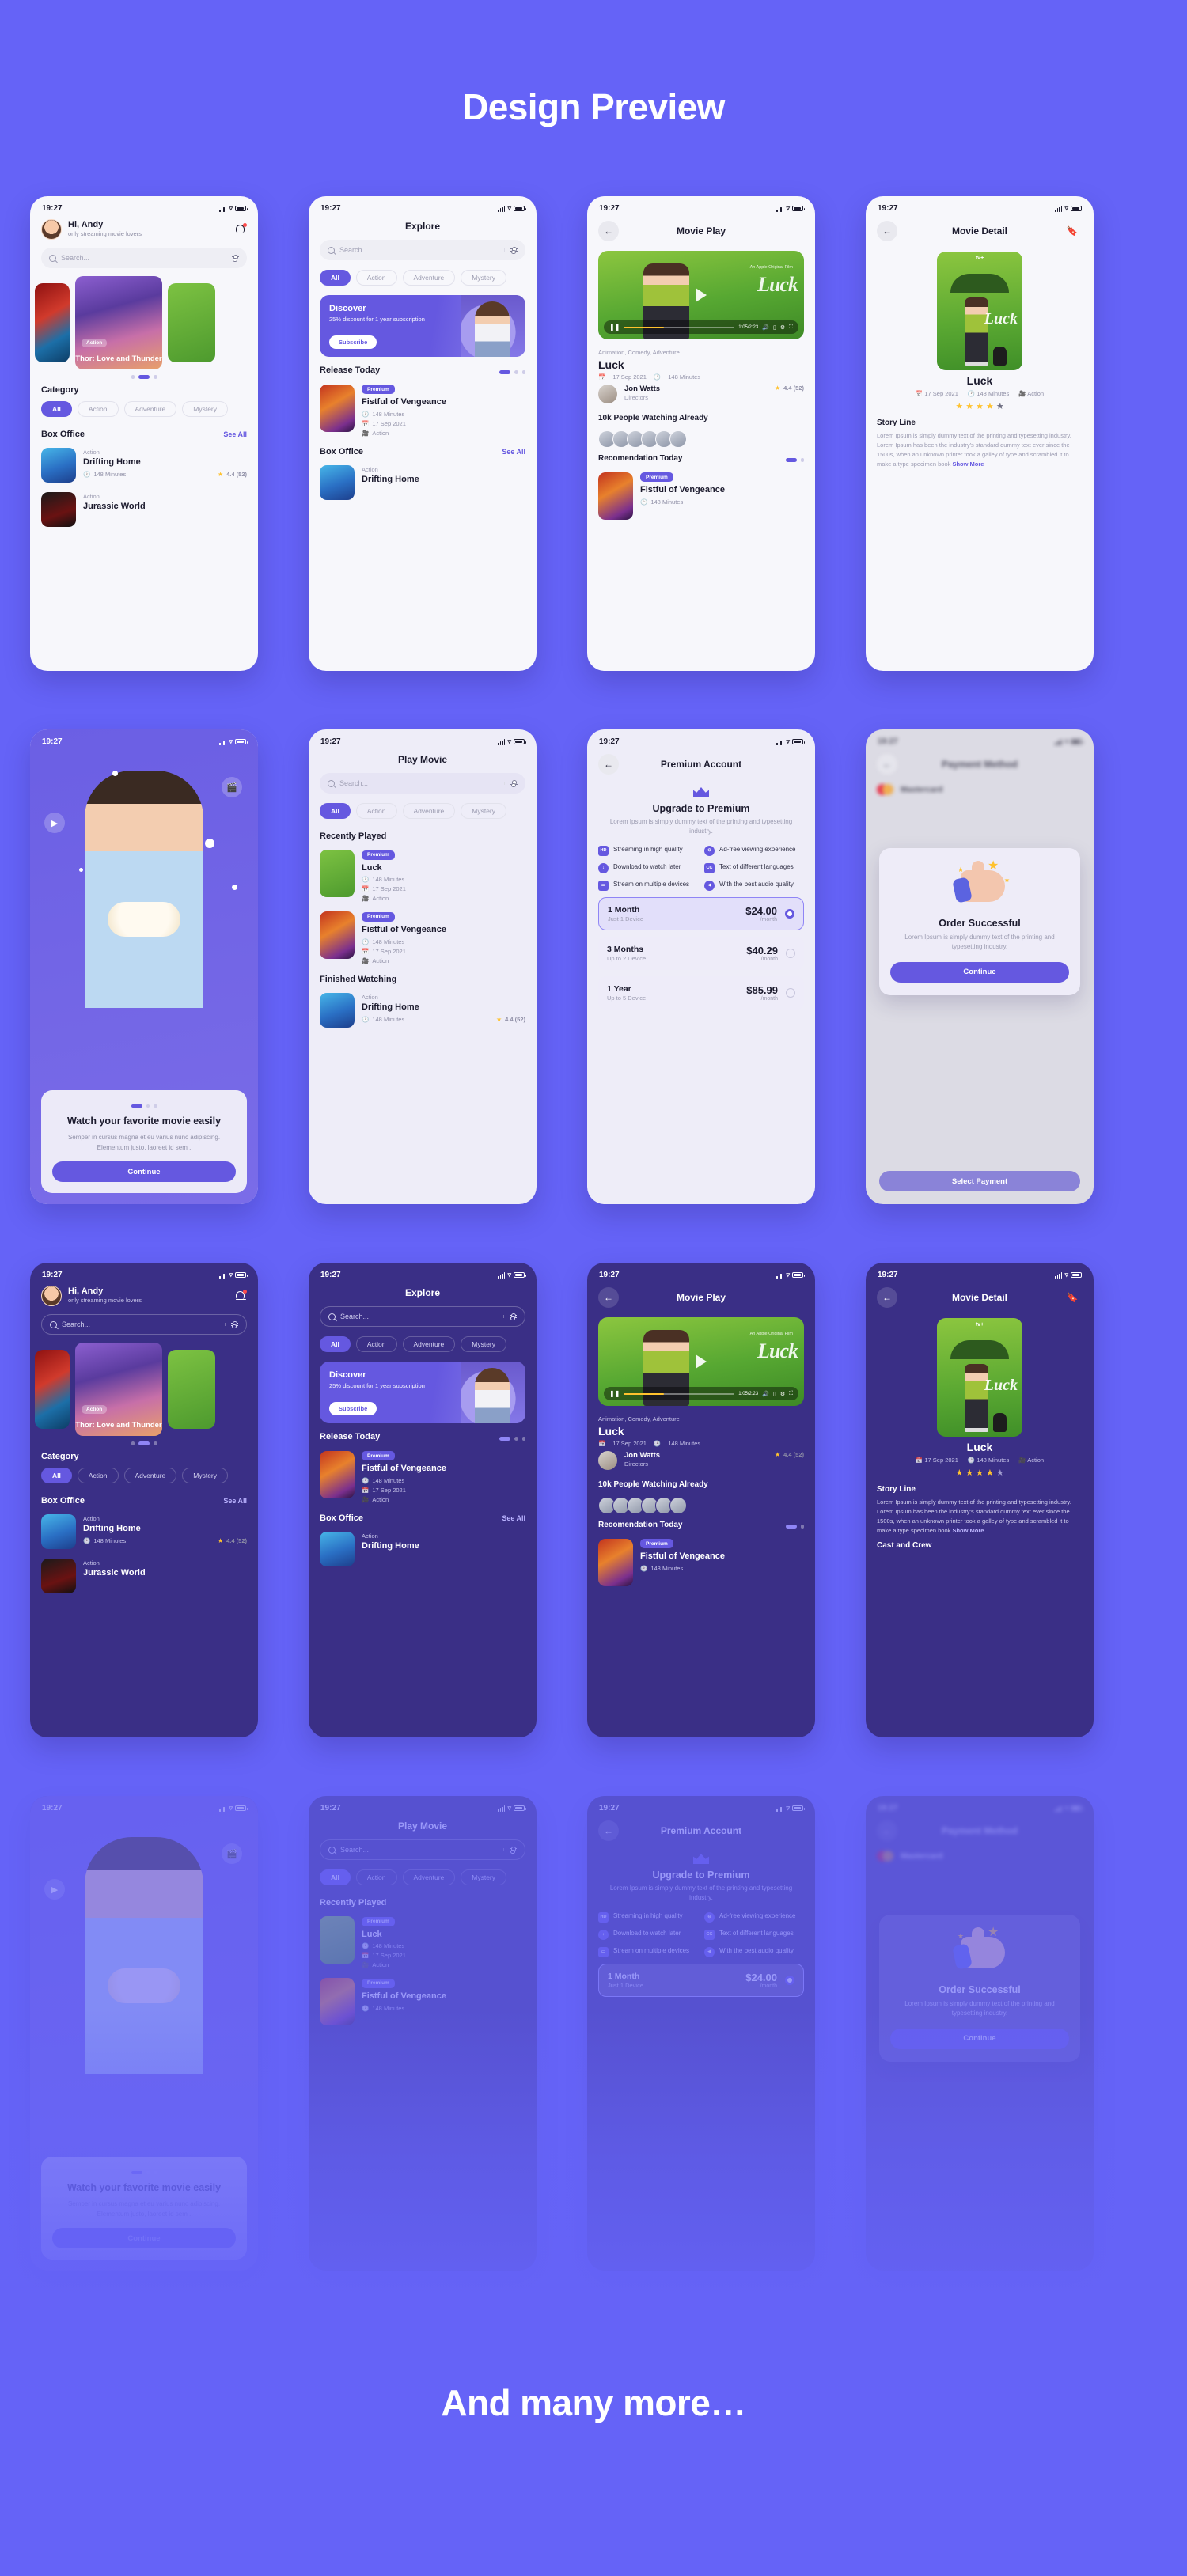 The image size is (1187, 2576). What do you see at coordinates (701, 1981) in the screenshot?
I see `plan-option: 1 Month Just 1 Device $24.00/month` at bounding box center [701, 1981].